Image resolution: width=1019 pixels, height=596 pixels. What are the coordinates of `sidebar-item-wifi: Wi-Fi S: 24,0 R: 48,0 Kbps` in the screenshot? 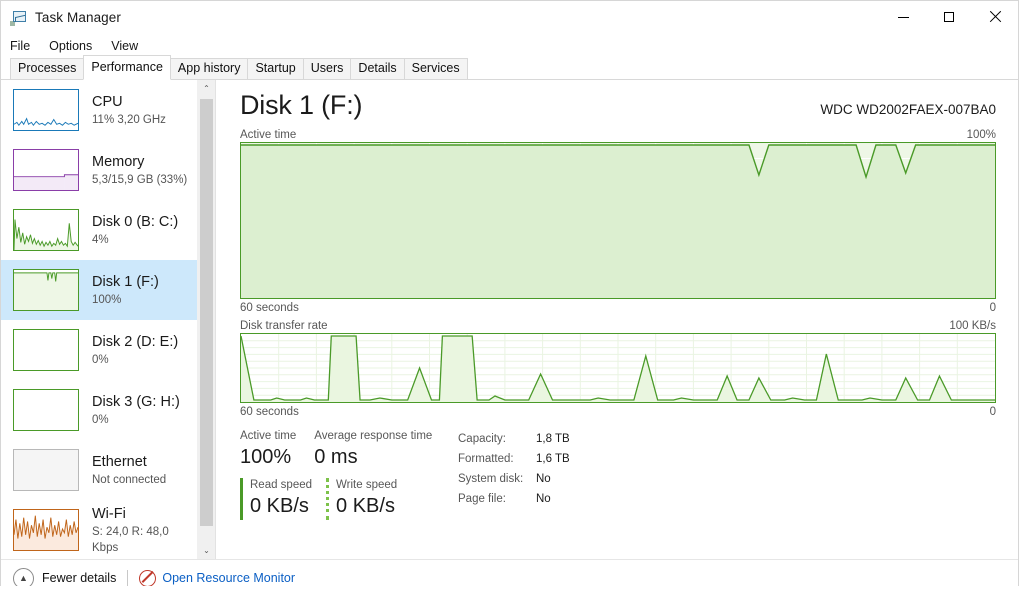 It's located at (99, 529).